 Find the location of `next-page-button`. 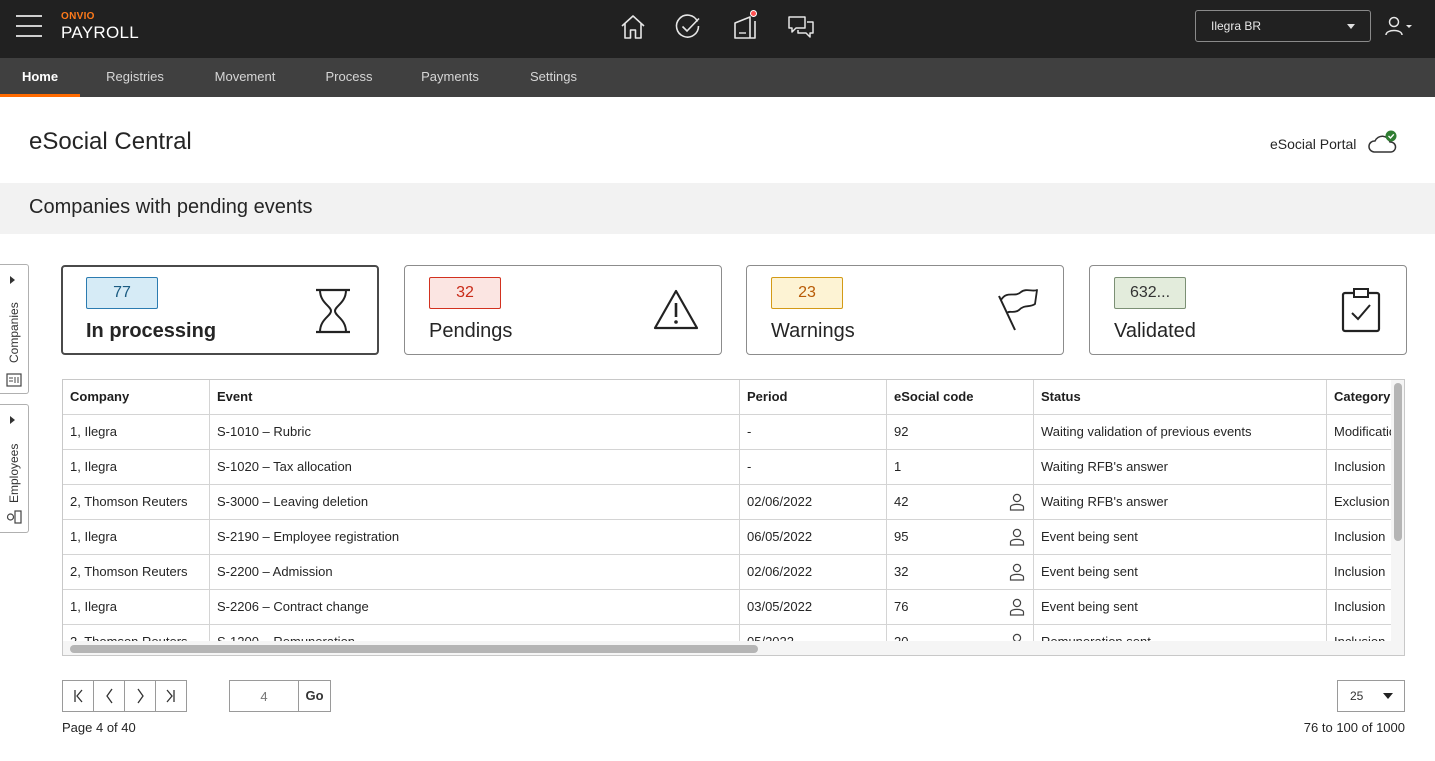

next-page-button is located at coordinates (140, 696).